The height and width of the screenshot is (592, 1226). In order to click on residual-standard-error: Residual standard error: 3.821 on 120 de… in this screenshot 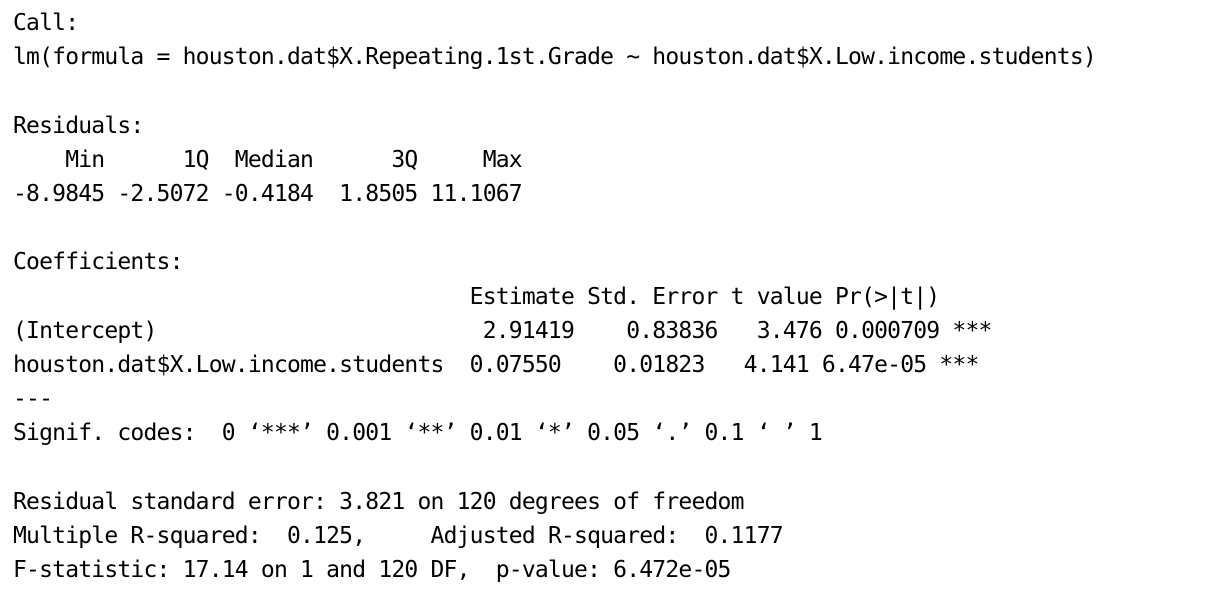, I will do `click(378, 501)`.